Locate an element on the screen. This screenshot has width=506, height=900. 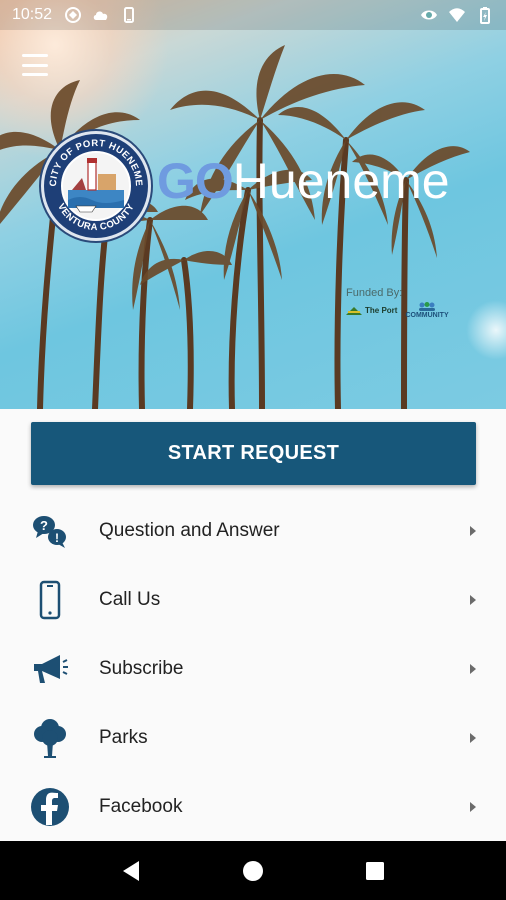
menu-item-label: Facebook is located at coordinates (141, 806).